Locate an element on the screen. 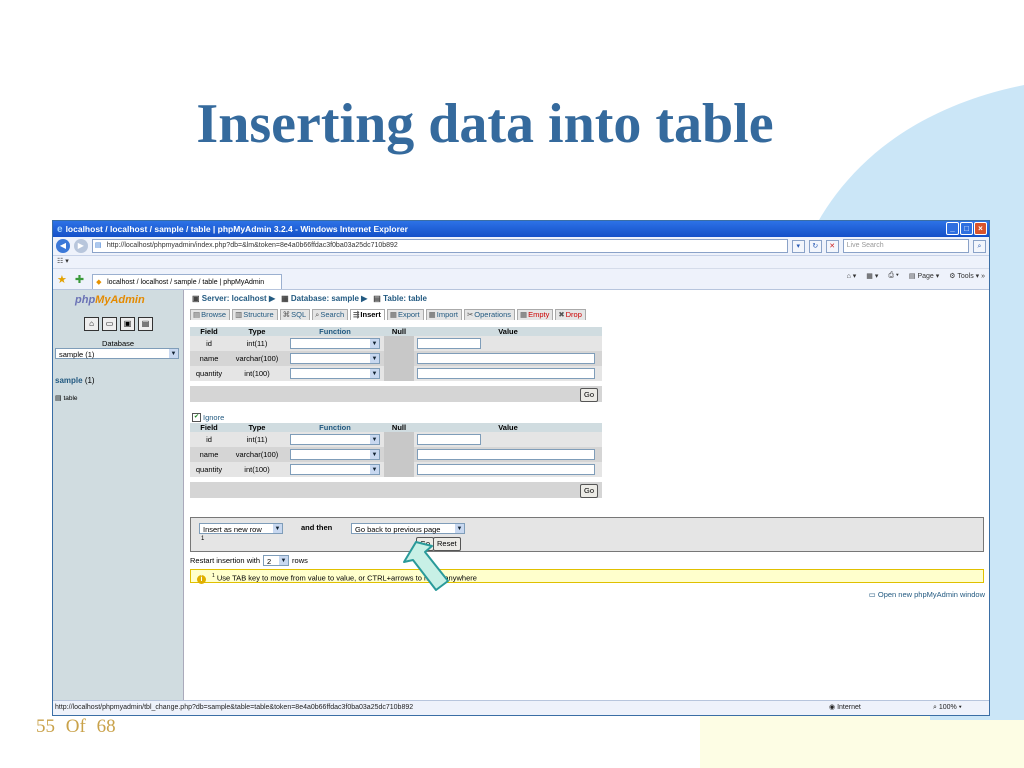  header-row: Field Type Function Null Value is located at coordinates (396, 427).